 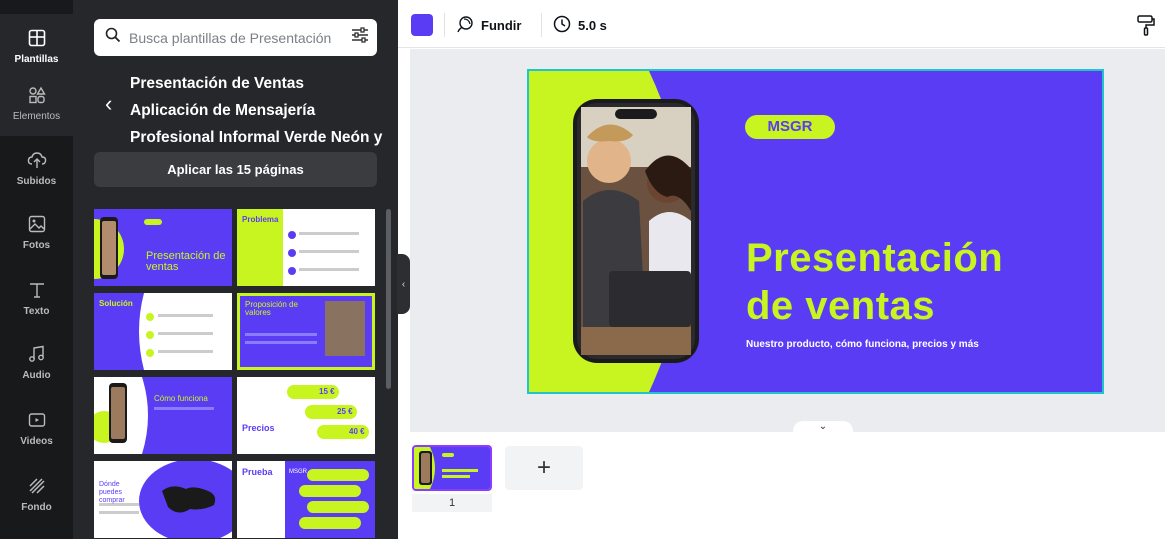 What do you see at coordinates (1146, 25) in the screenshot?
I see `copy-style-paint-roller-icon` at bounding box center [1146, 25].